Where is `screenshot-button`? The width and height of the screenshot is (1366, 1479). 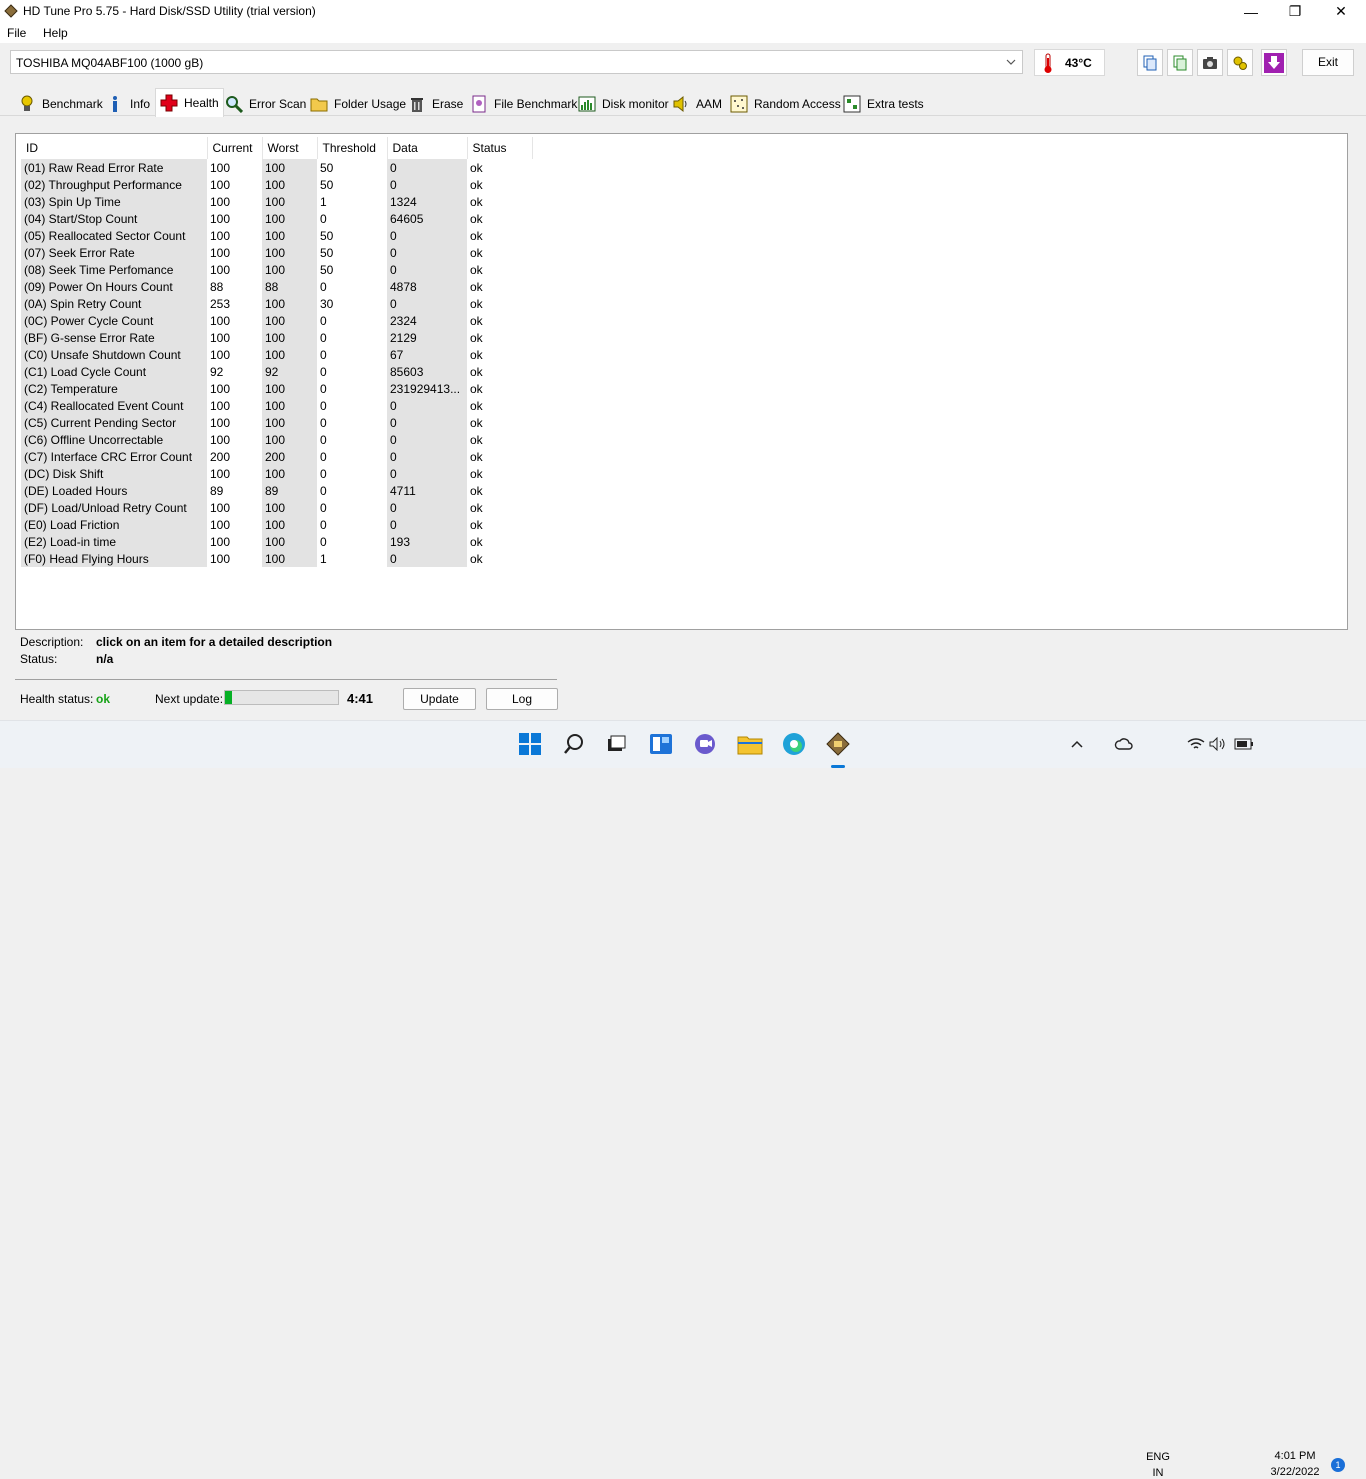
screenshot-button is located at coordinates (1210, 62).